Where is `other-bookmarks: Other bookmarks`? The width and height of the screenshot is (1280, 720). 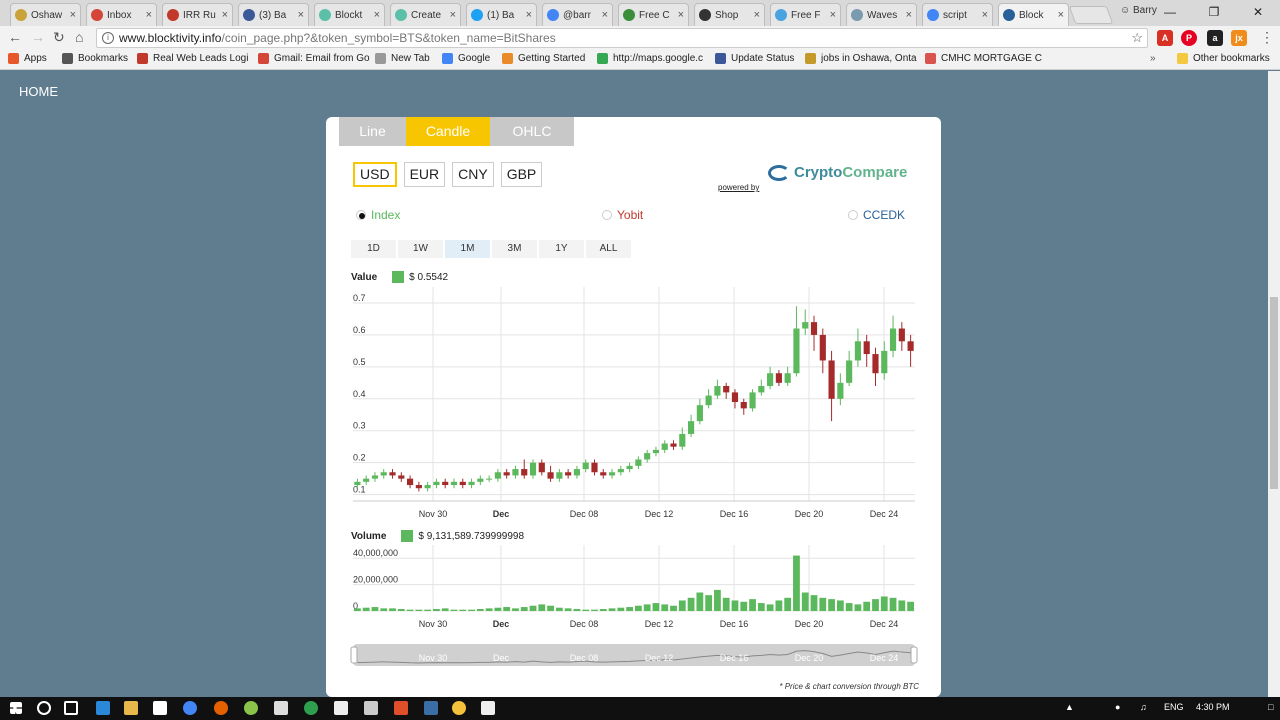
other-bookmarks: Other bookmarks is located at coordinates (1223, 58).